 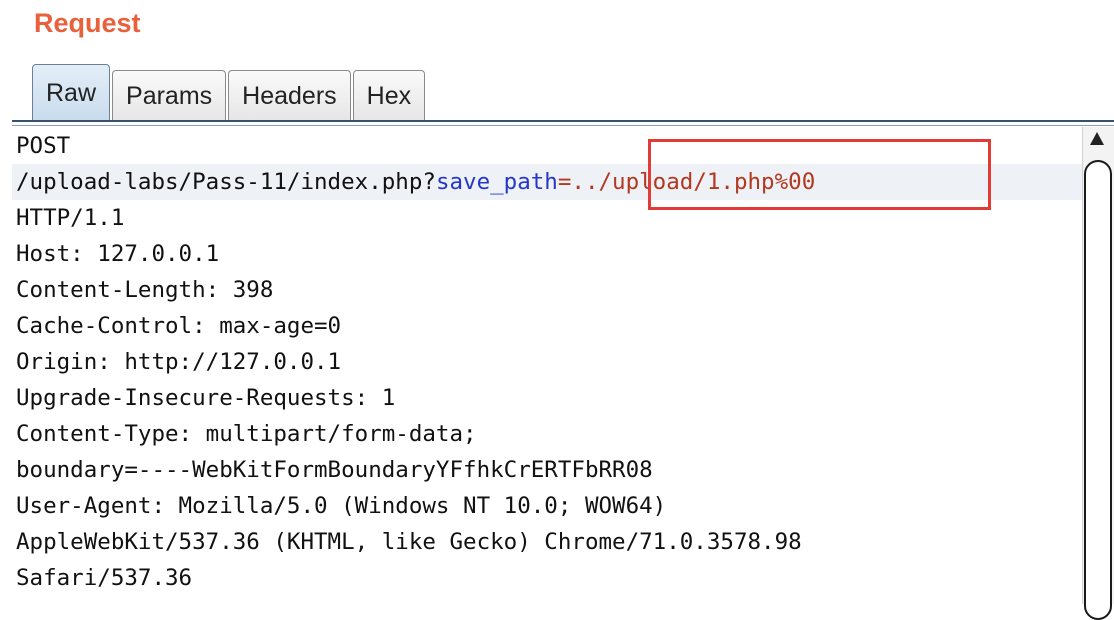 What do you see at coordinates (87, 23) in the screenshot?
I see `request-panel-title: Request` at bounding box center [87, 23].